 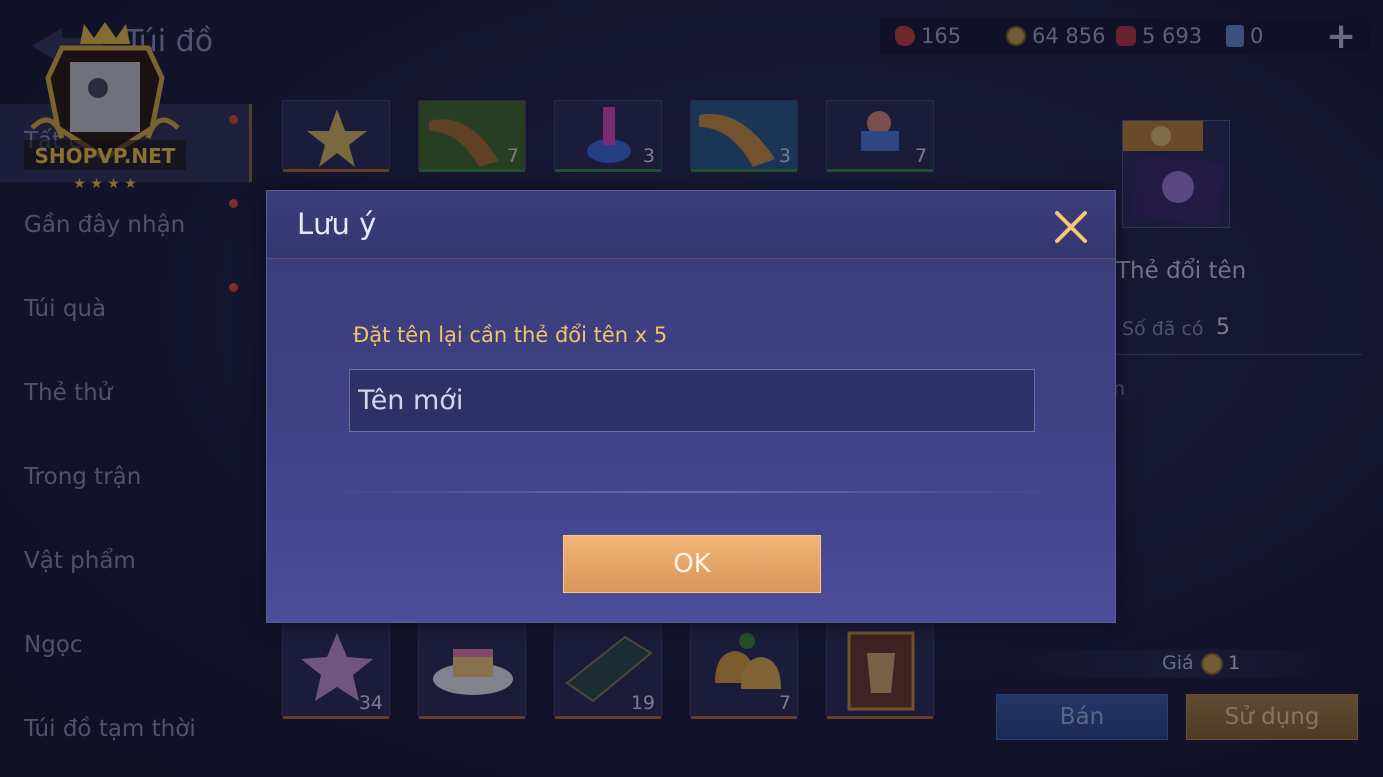 What do you see at coordinates (692, 492) in the screenshot?
I see `dialog-divider` at bounding box center [692, 492].